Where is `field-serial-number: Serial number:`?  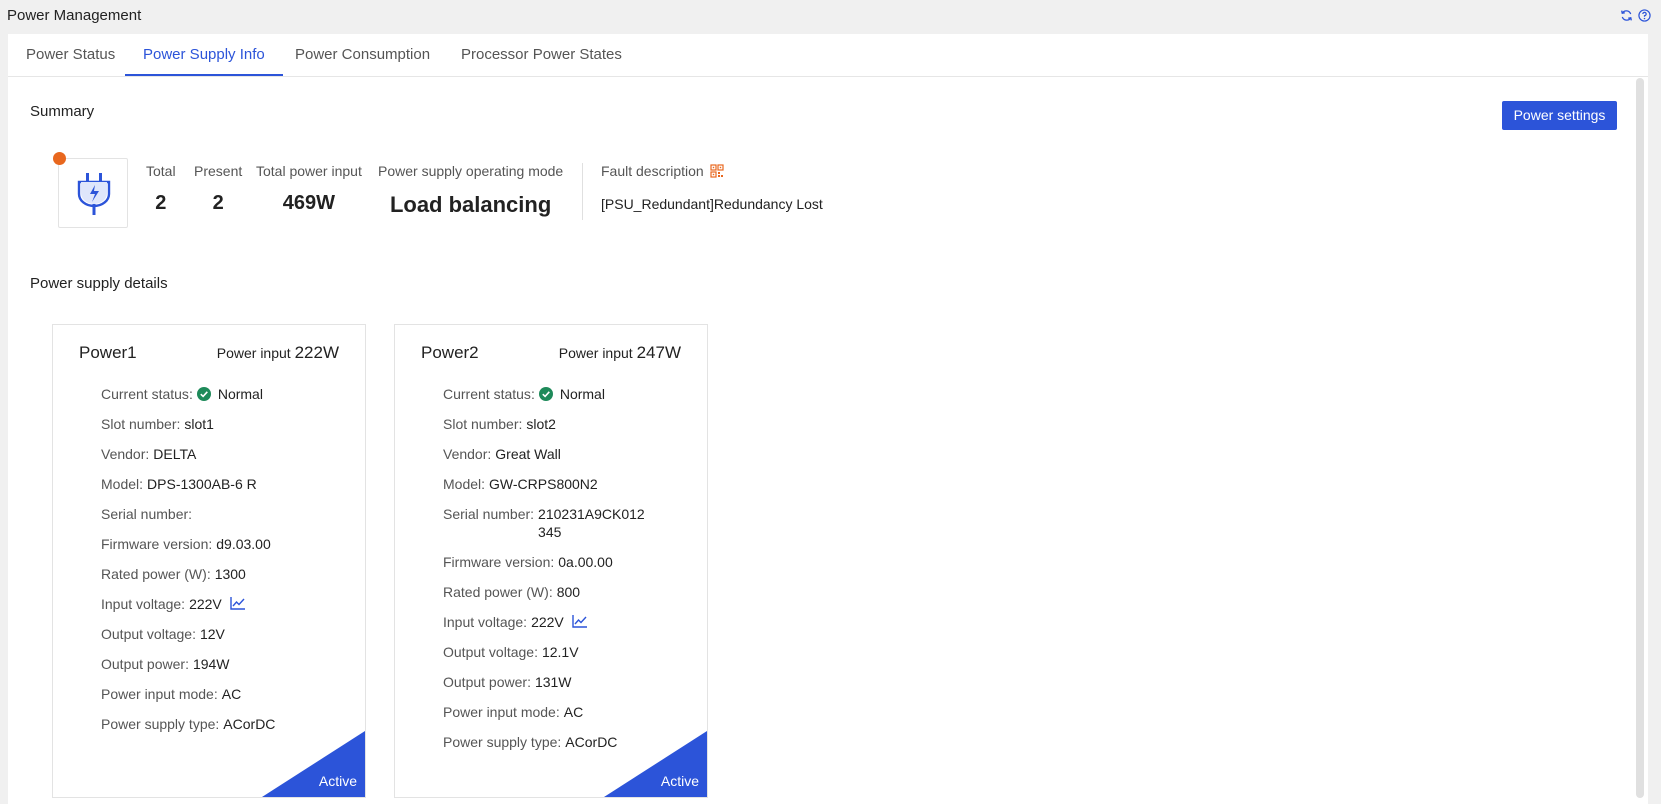
field-serial-number: Serial number: is located at coordinates (147, 514).